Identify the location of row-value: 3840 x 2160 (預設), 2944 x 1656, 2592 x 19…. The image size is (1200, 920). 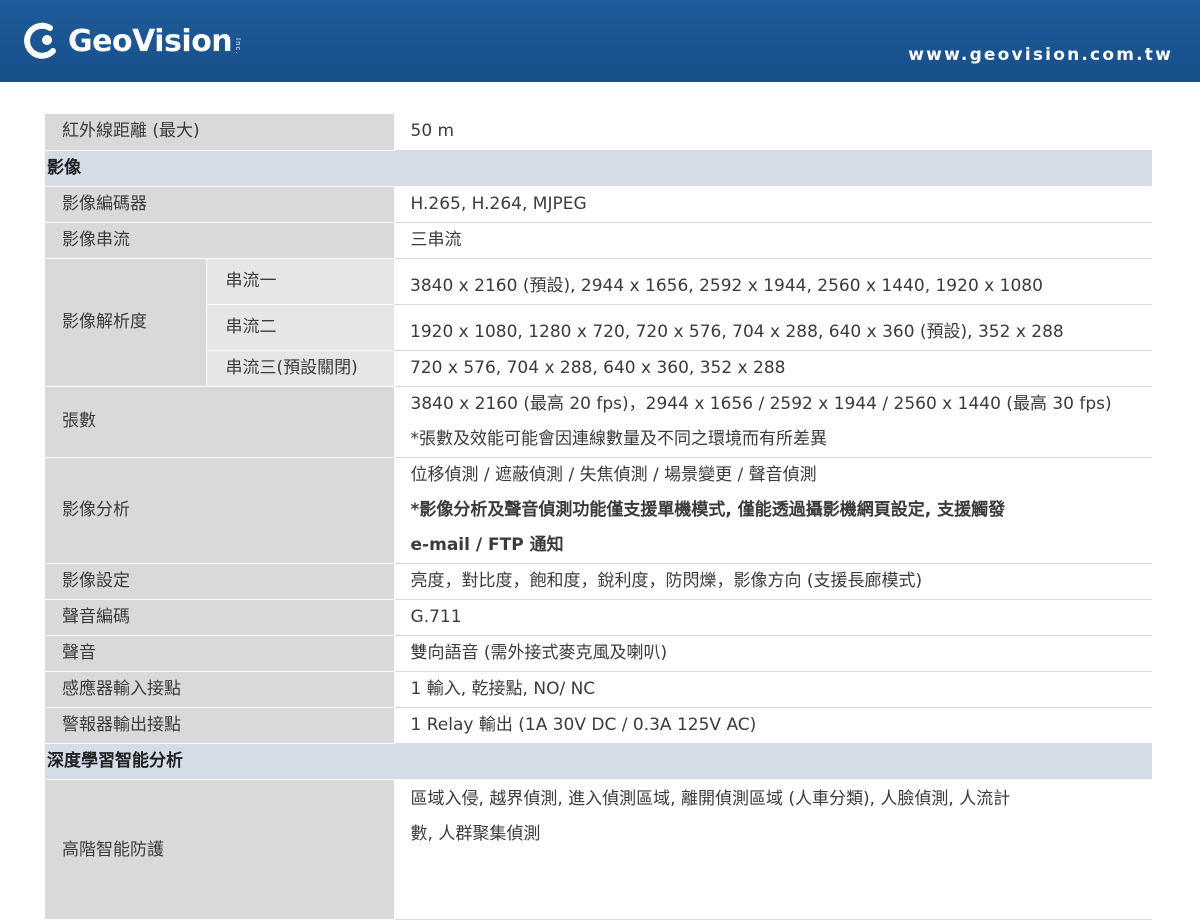
(773, 281).